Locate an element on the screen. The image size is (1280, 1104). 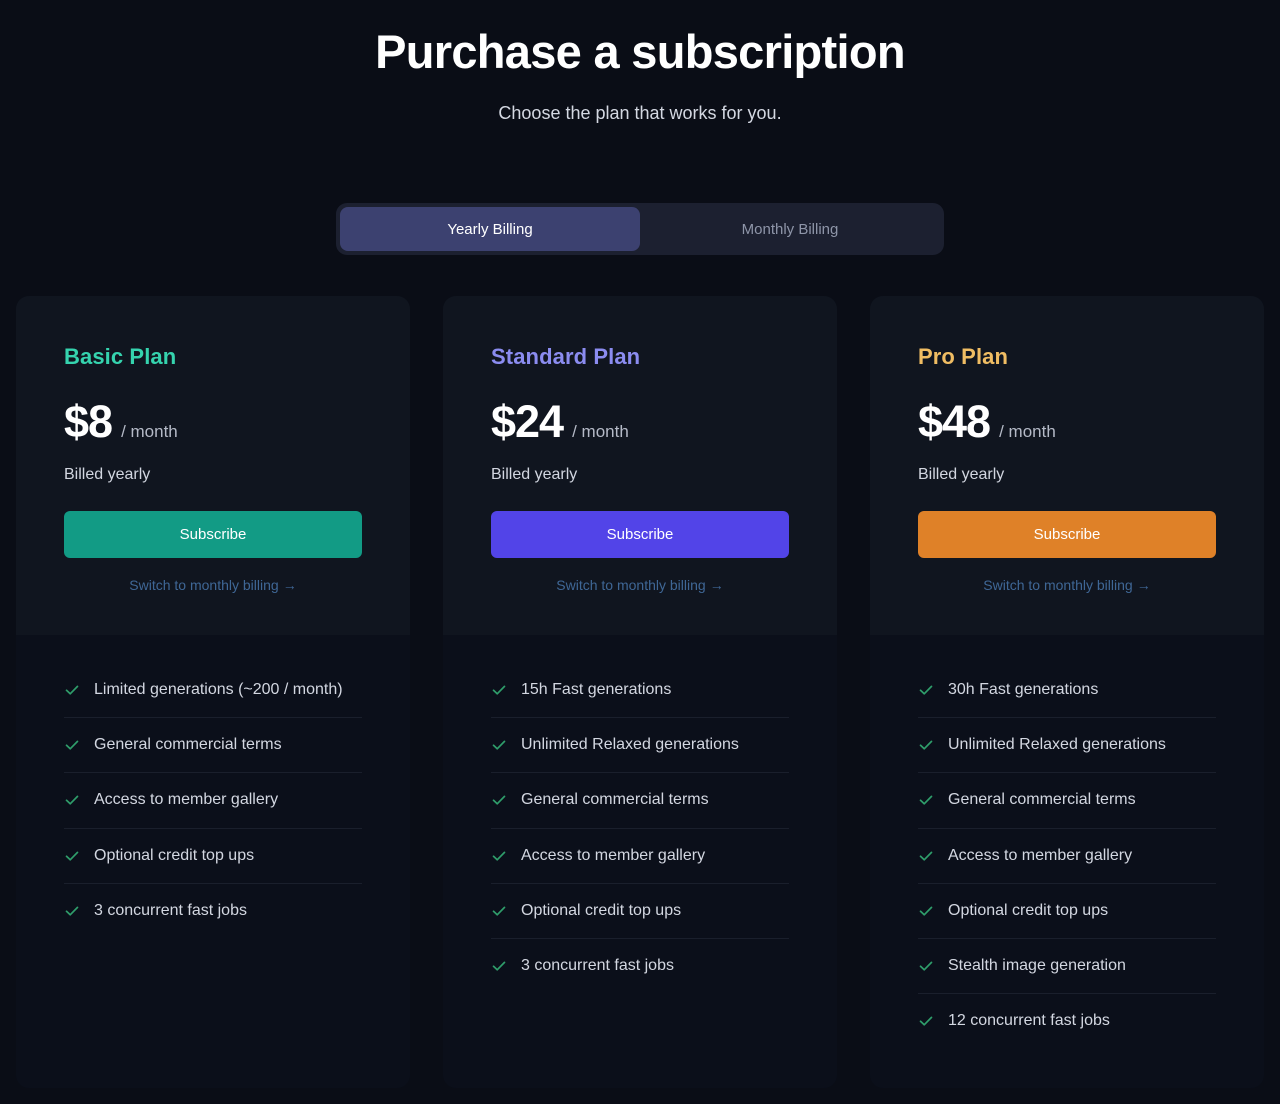
billing-toggle: Yearly Billing Monthly Billing is located at coordinates (640, 229).